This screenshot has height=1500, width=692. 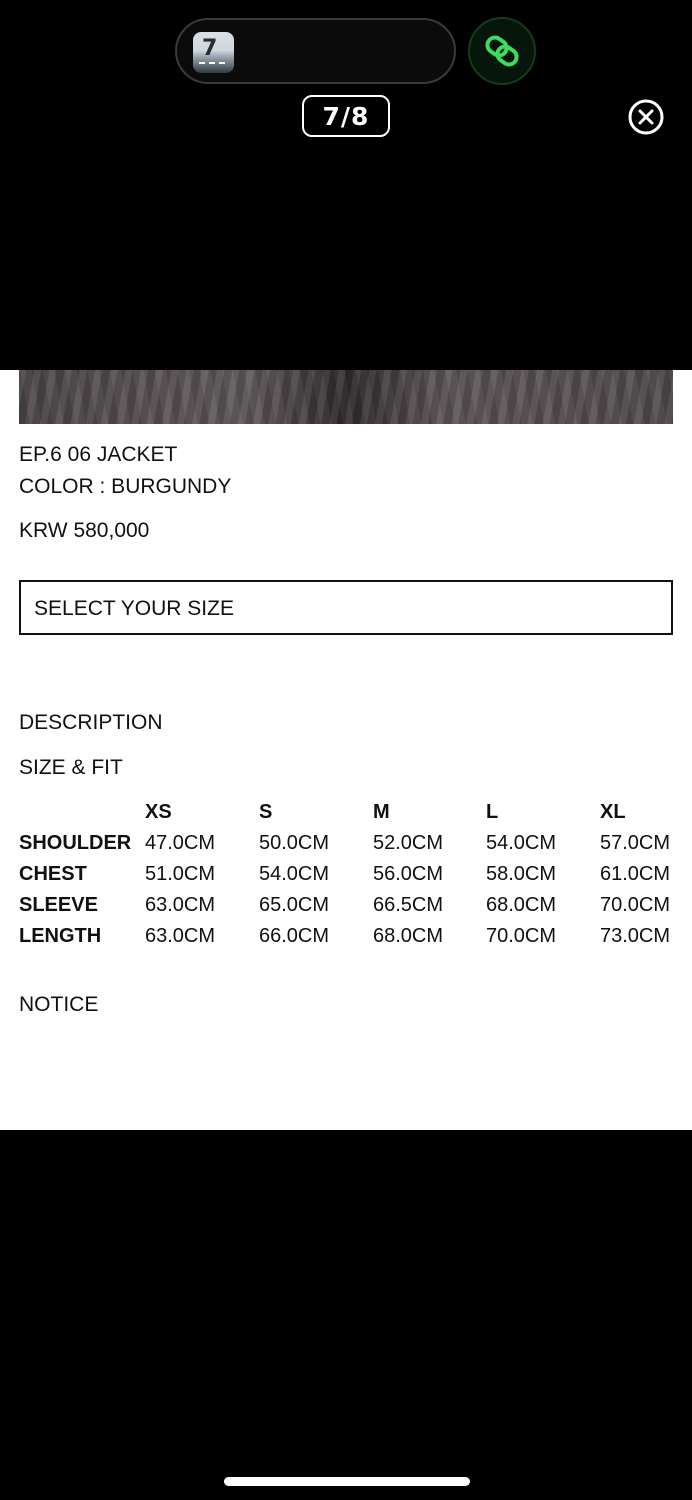 What do you see at coordinates (346, 397) in the screenshot?
I see `product-photo` at bounding box center [346, 397].